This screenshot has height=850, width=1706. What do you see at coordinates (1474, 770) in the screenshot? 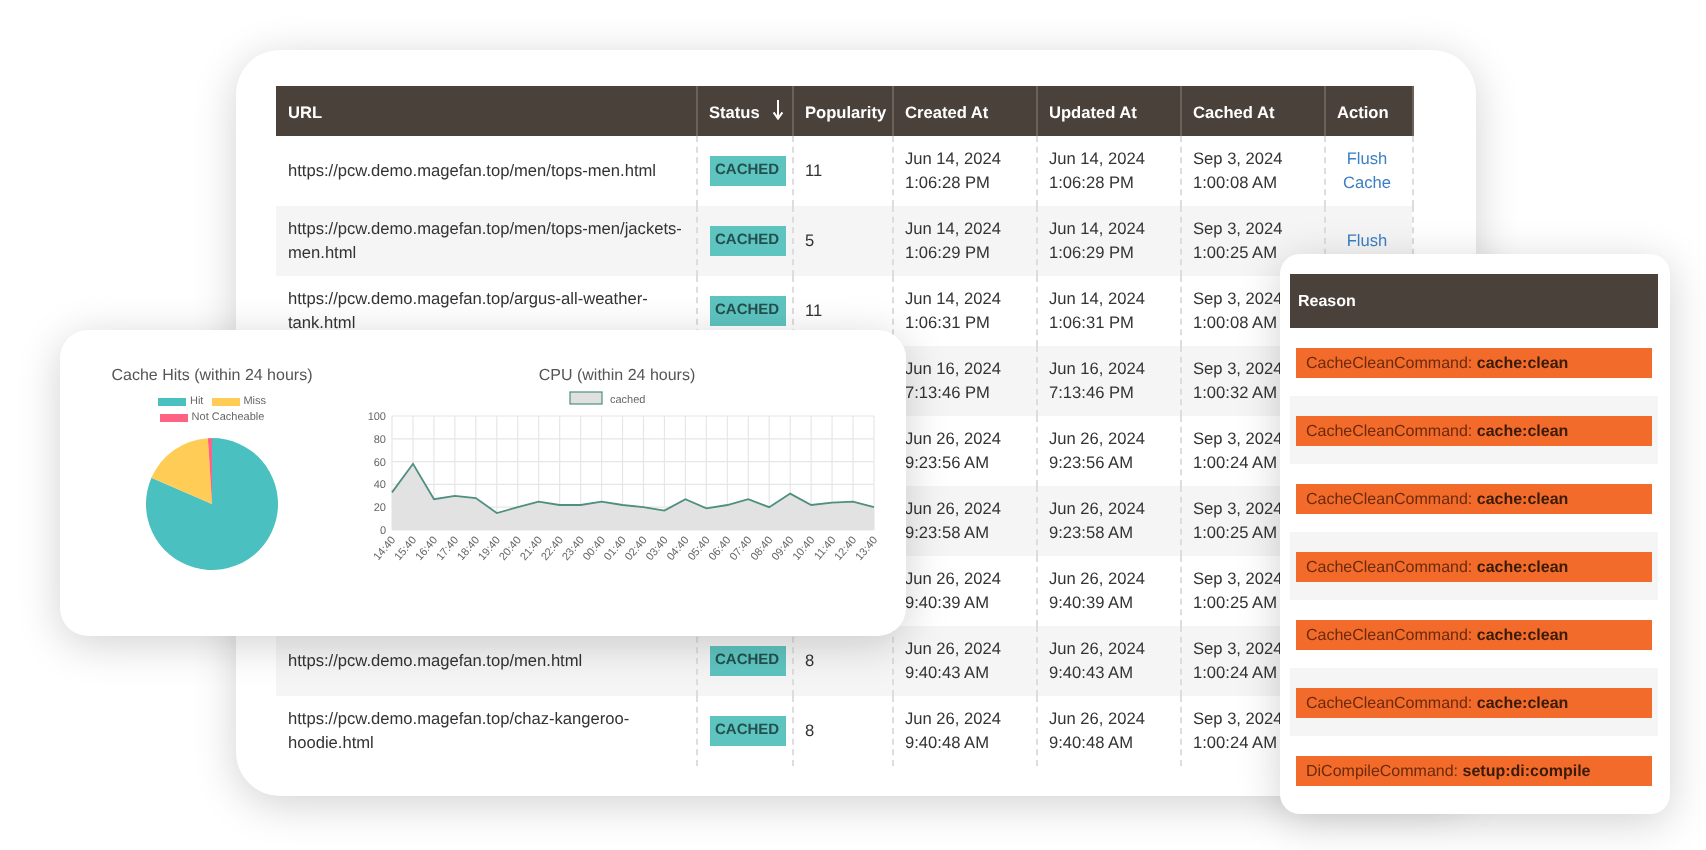
I see `reason-tag: DiCompileCommand: setup:di:compile` at bounding box center [1474, 770].